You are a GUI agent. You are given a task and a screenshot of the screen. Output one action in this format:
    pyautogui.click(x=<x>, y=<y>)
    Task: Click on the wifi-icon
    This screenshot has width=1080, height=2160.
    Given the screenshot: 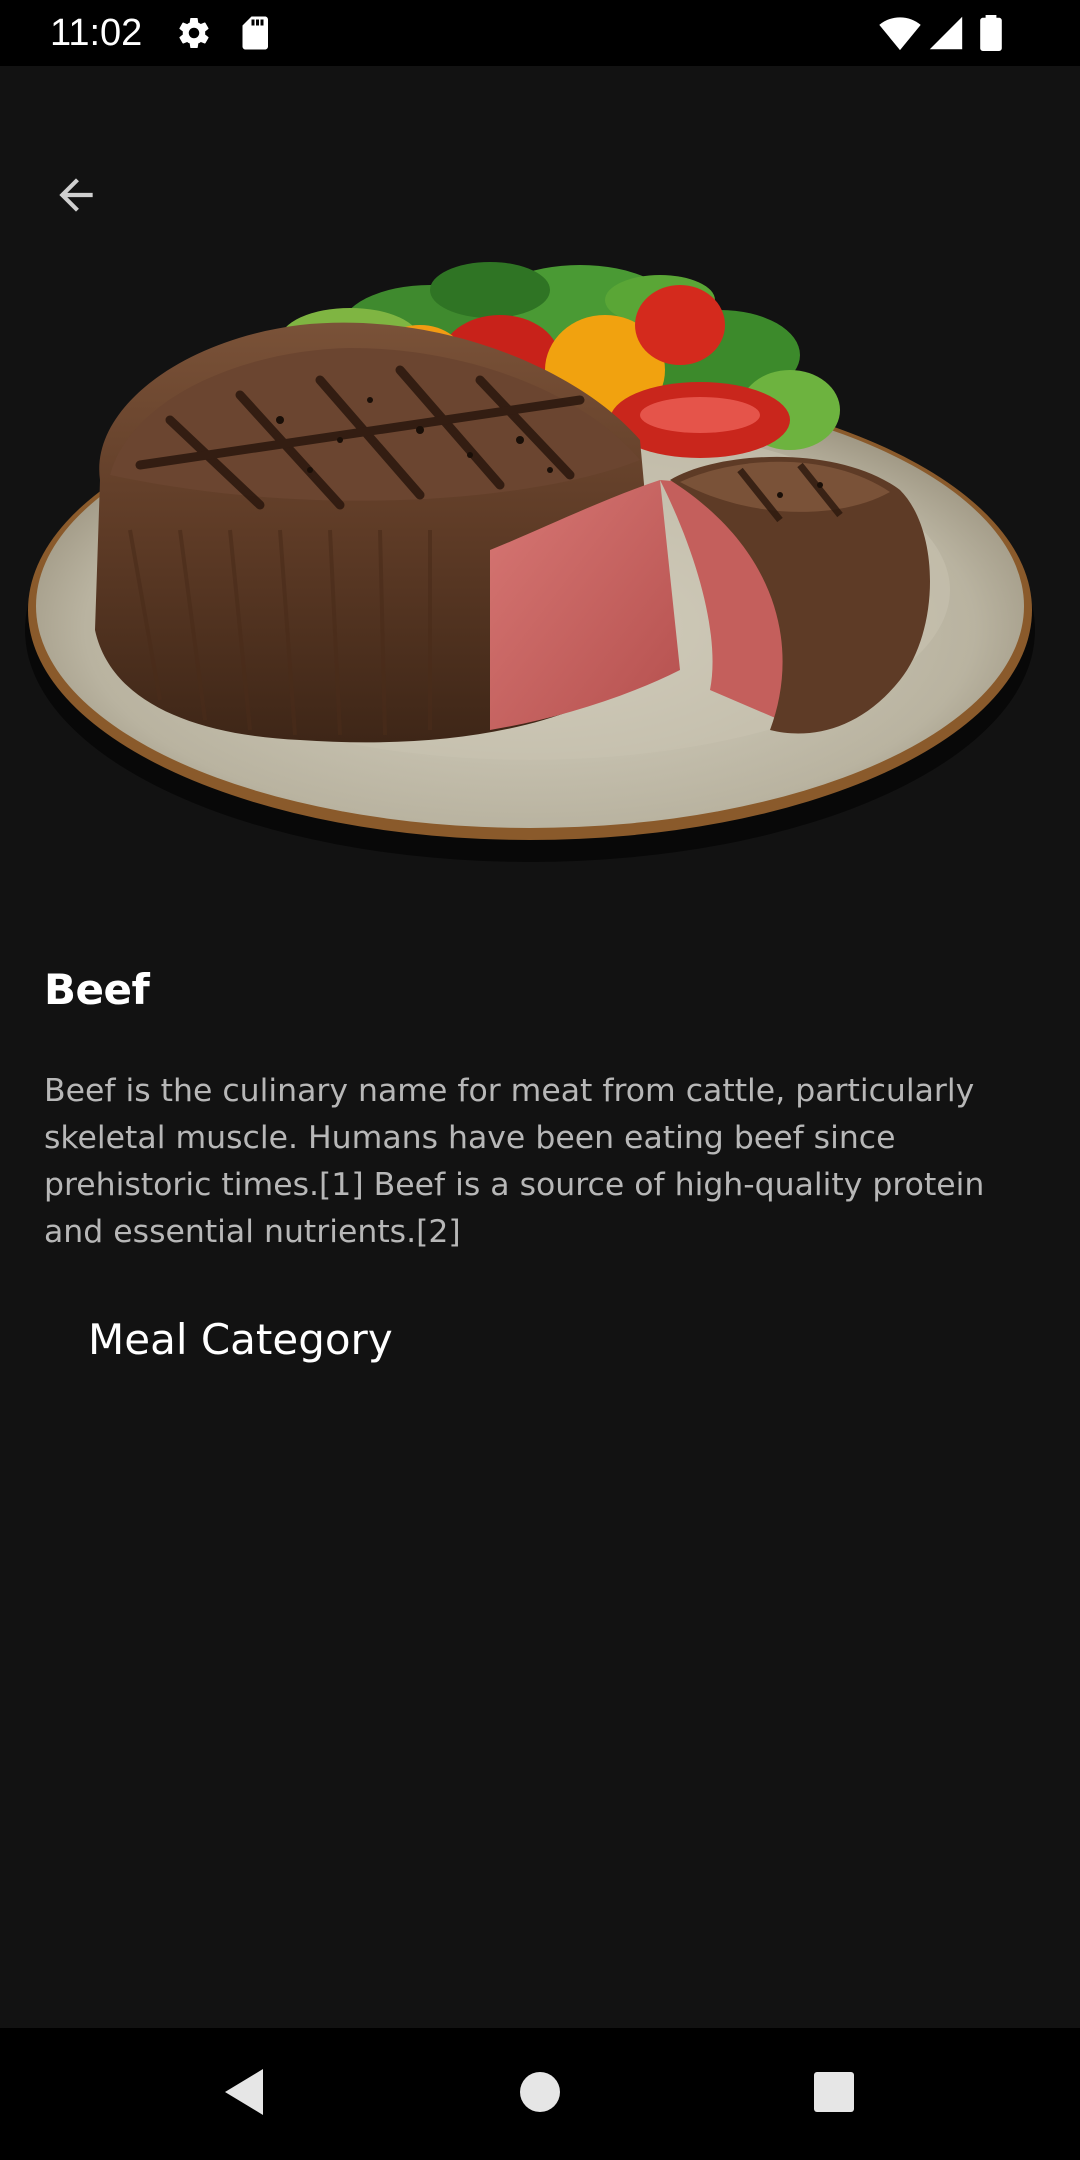 What is the action you would take?
    pyautogui.click(x=900, y=33)
    